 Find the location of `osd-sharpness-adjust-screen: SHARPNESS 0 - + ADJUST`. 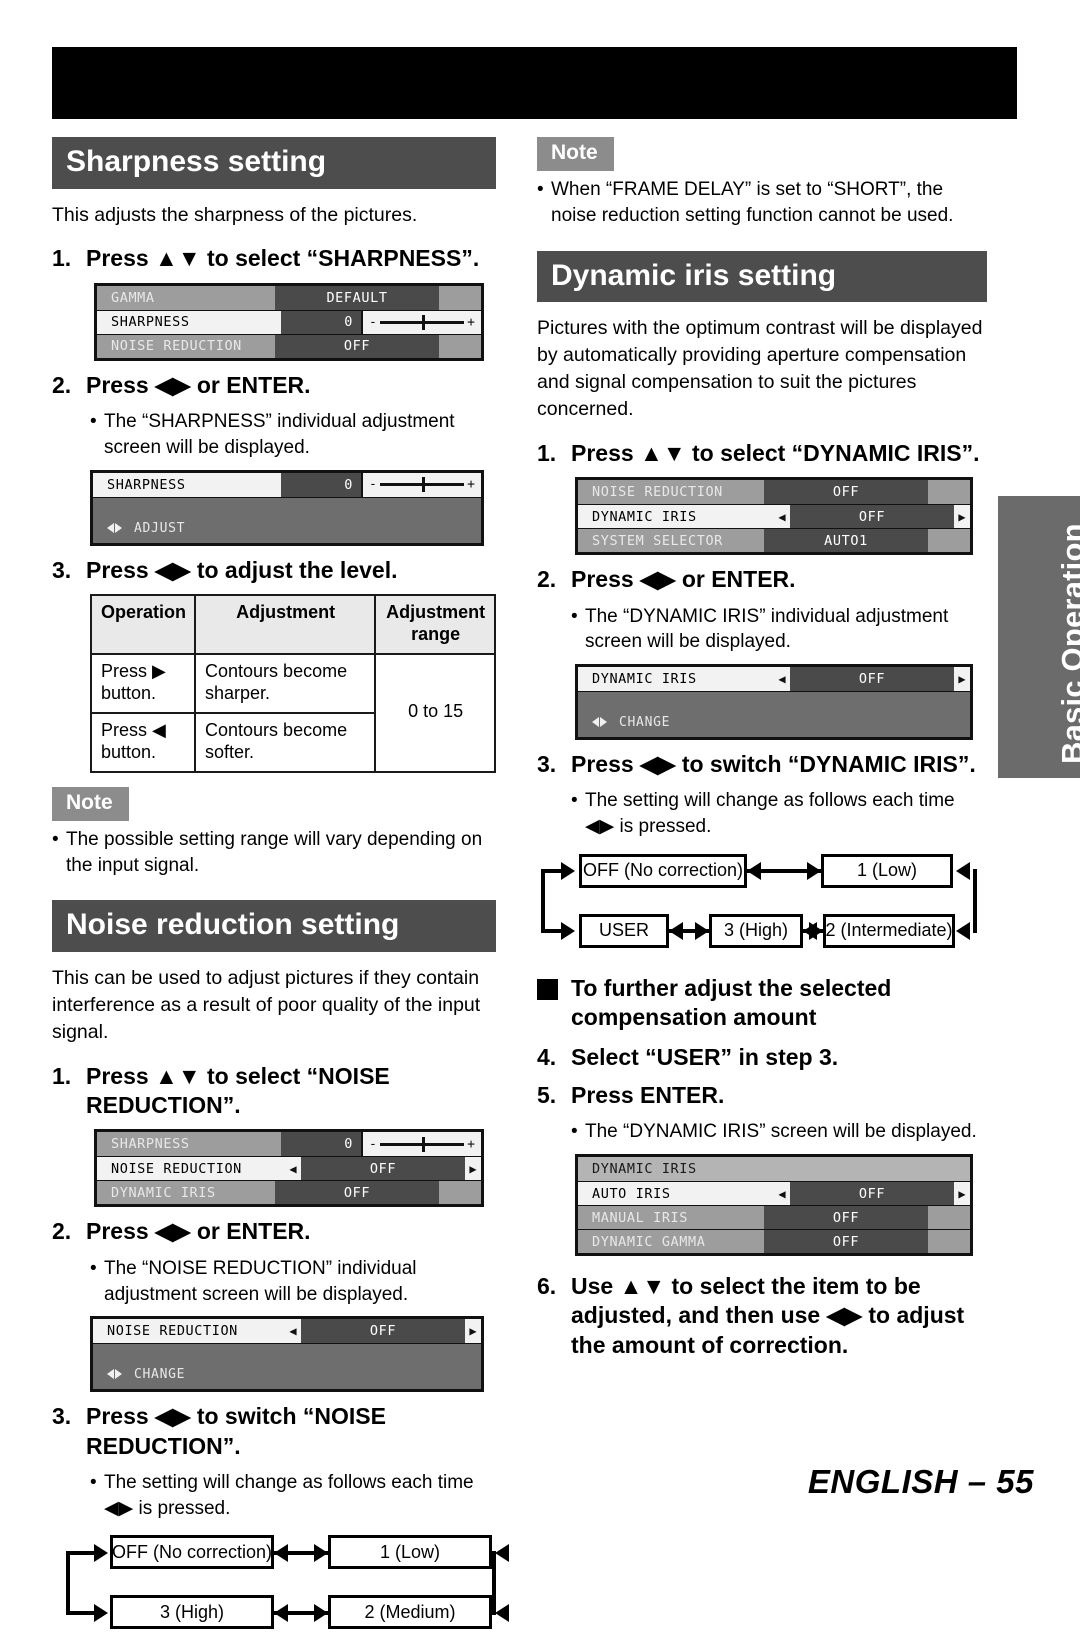

osd-sharpness-adjust-screen: SHARPNESS 0 - + ADJUST is located at coordinates (287, 507).